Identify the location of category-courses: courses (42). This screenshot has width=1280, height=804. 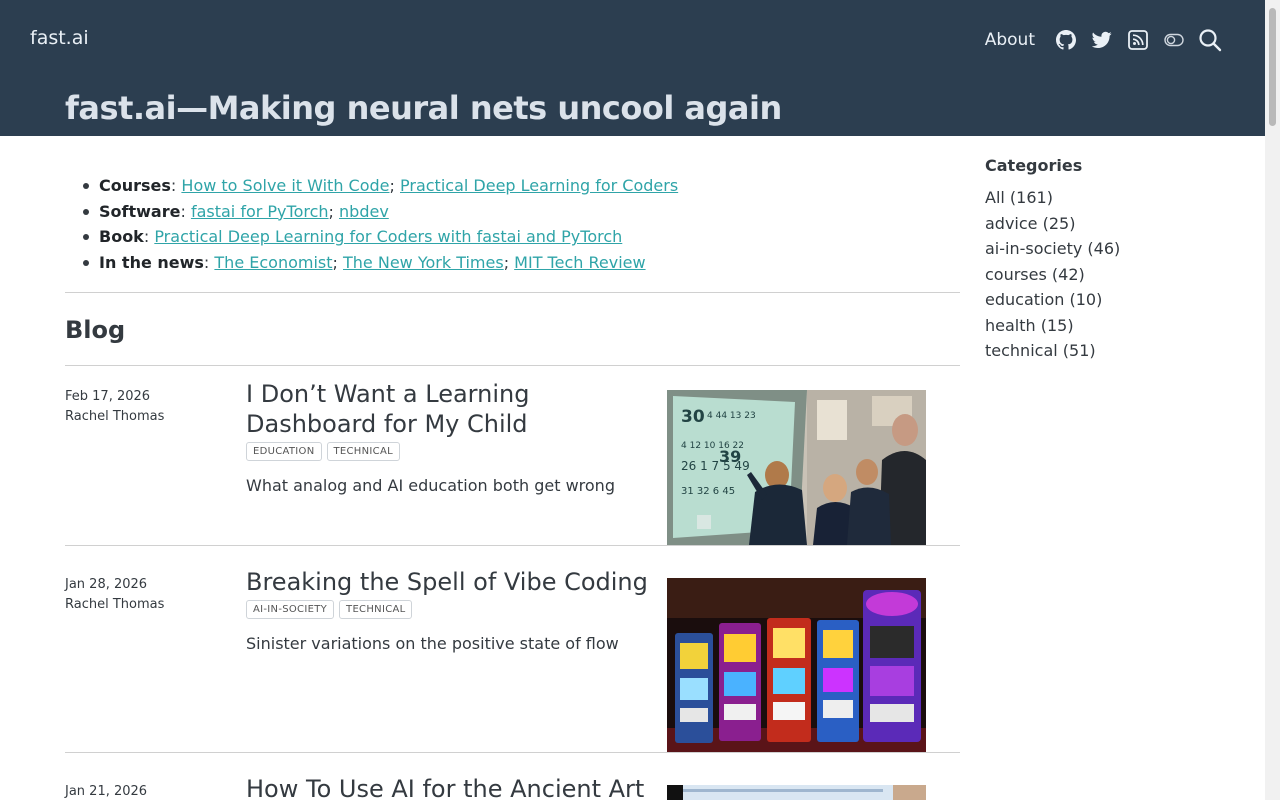
(1105, 275).